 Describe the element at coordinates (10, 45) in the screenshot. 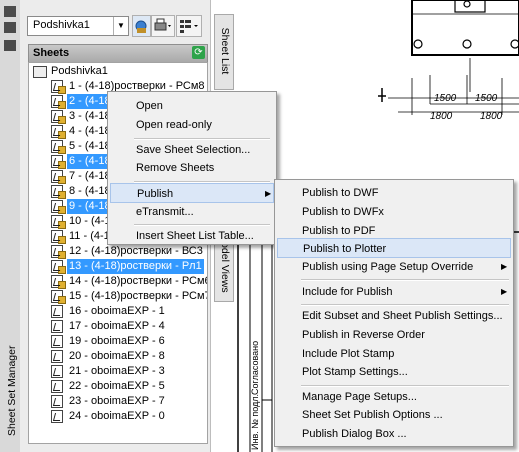

I see `properties-icon` at that location.